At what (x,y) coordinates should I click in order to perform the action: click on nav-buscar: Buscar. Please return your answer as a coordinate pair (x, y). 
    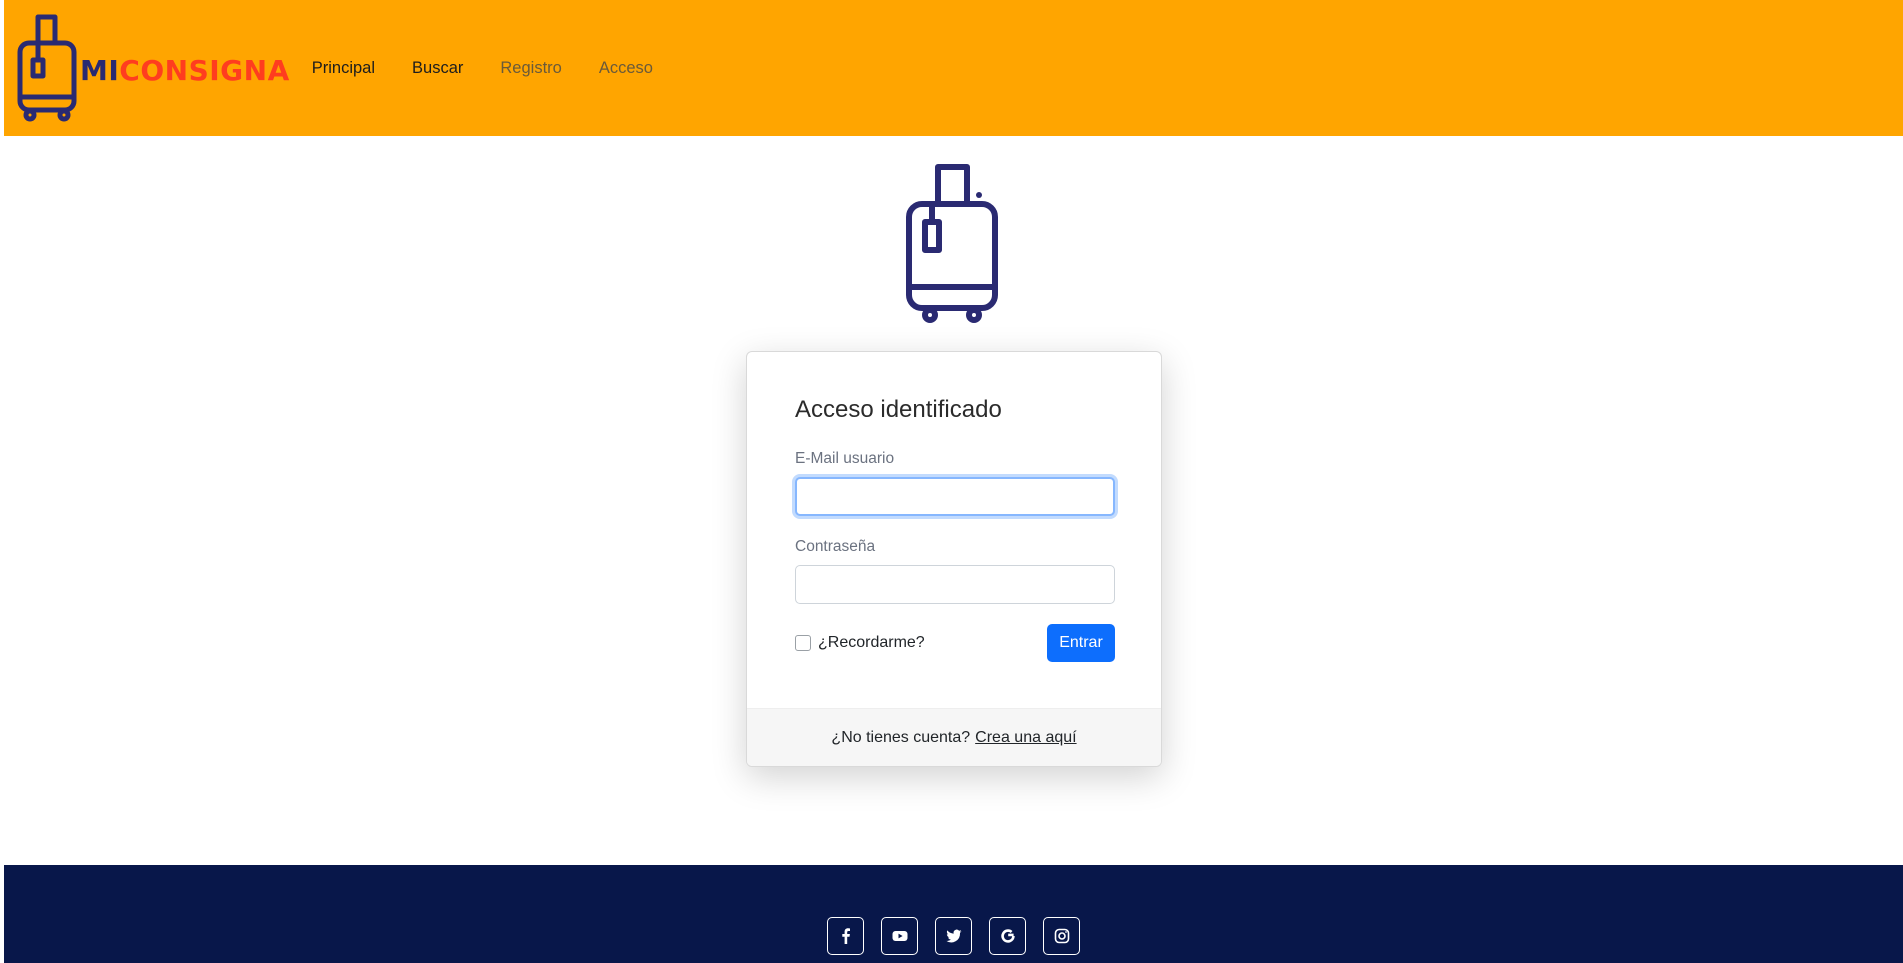
    Looking at the image, I should click on (437, 68).